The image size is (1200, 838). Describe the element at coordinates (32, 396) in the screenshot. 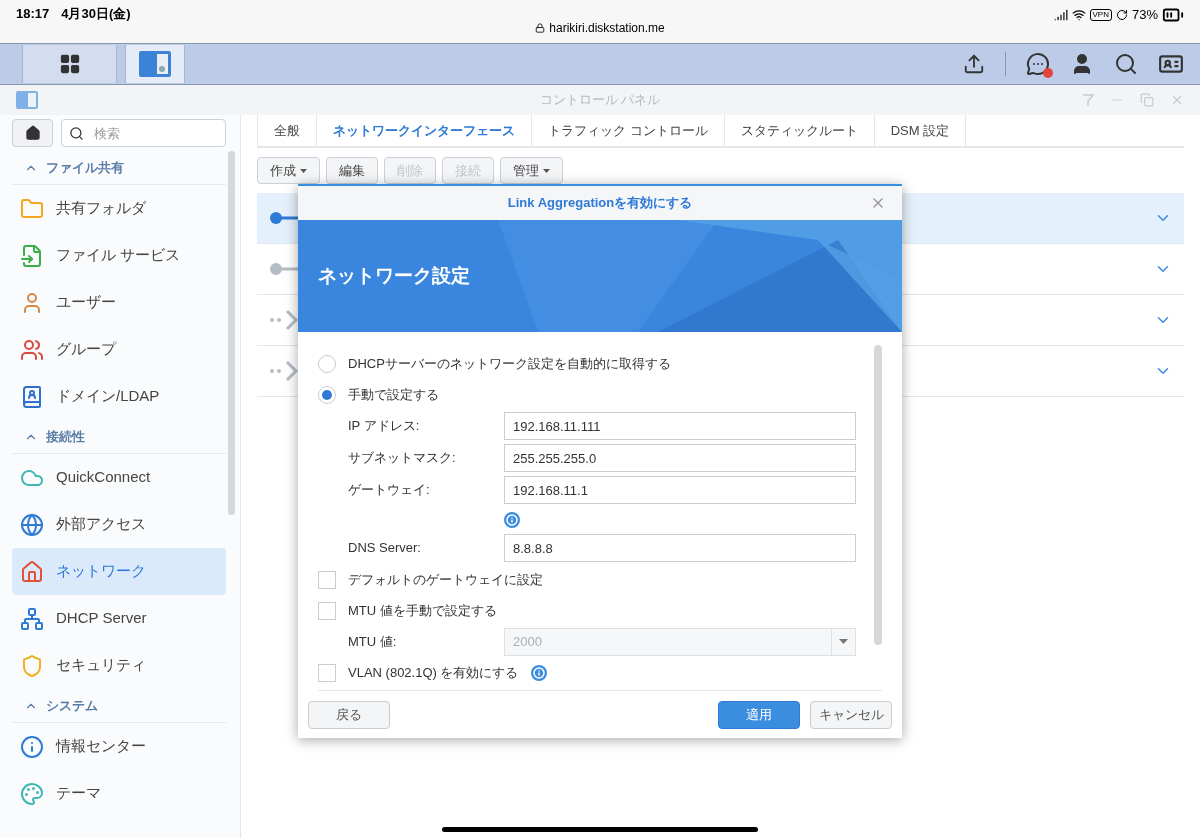

I see `contact-book-icon` at that location.